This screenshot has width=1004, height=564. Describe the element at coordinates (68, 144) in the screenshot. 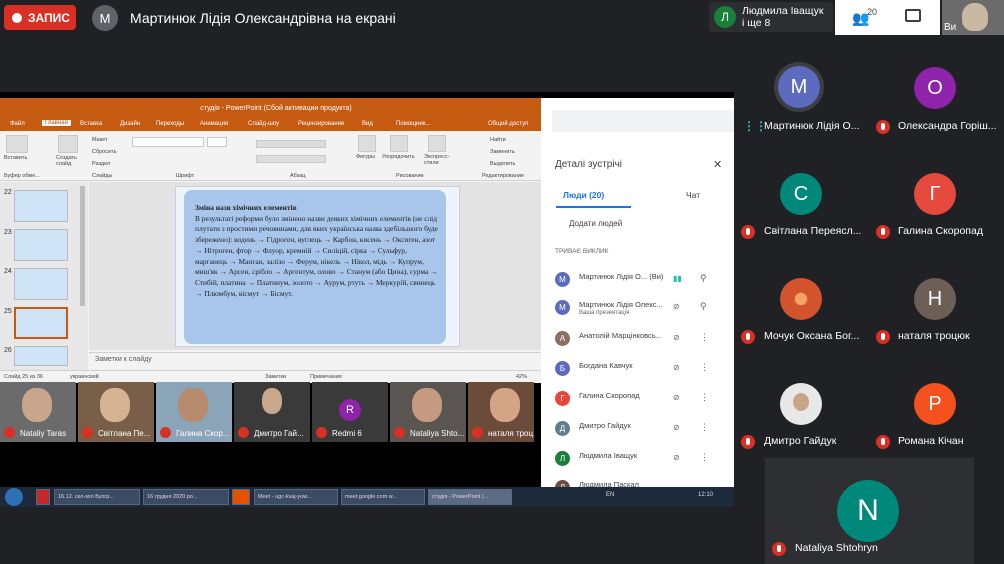

I see `new-slide-icon` at that location.